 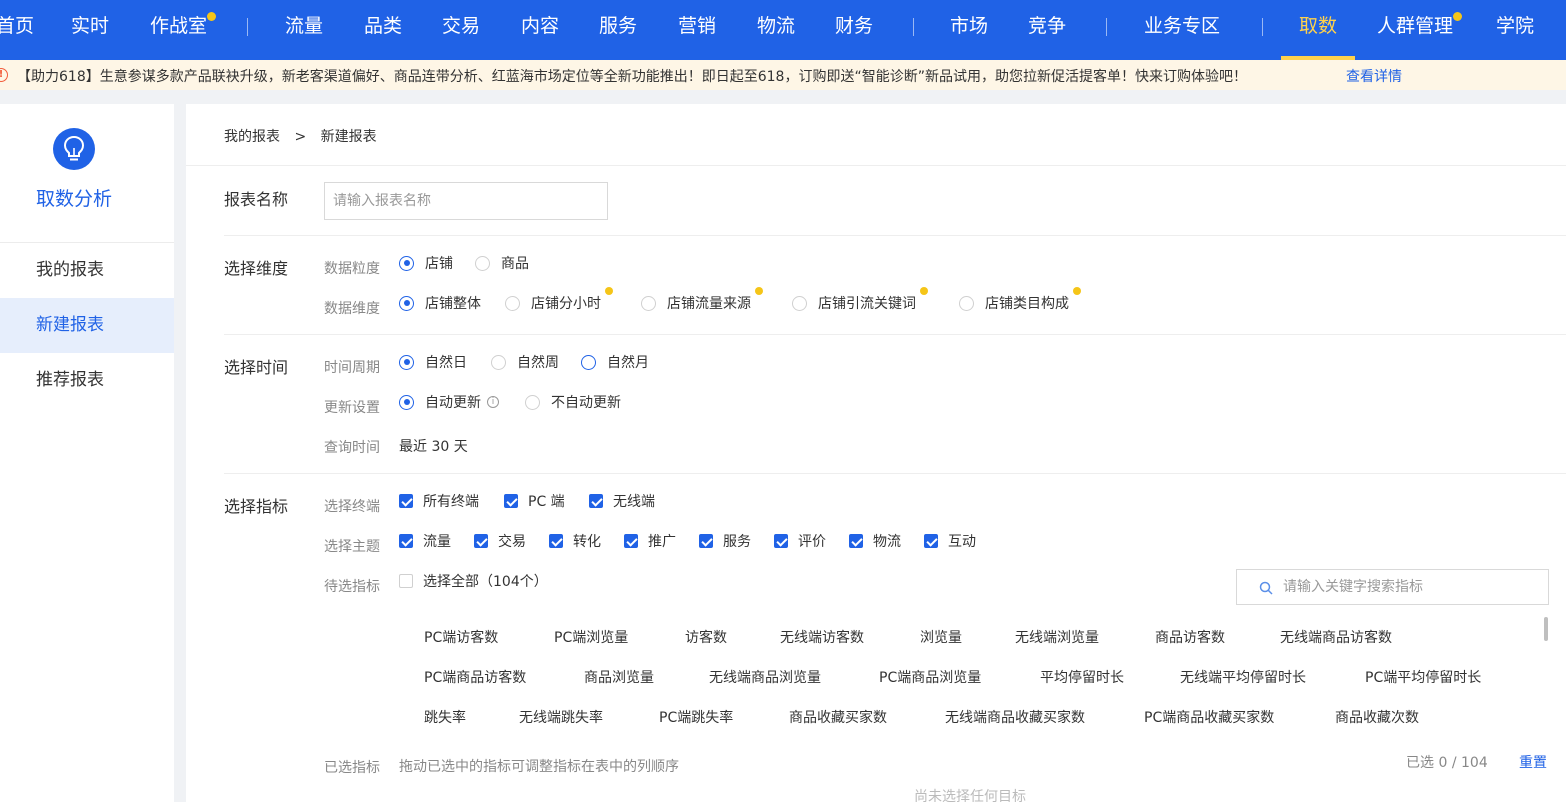 I want to click on nav-item-academy: 学院, so click(x=1515, y=30).